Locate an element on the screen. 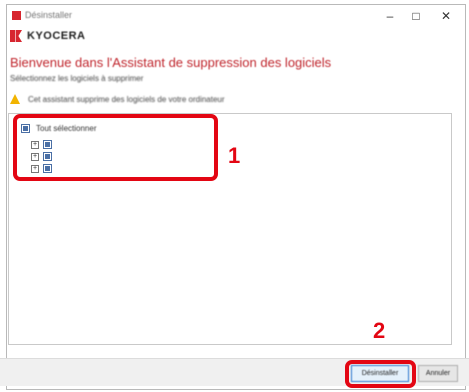 The image size is (469, 392). window-title: Désinstaller is located at coordinates (49, 15).